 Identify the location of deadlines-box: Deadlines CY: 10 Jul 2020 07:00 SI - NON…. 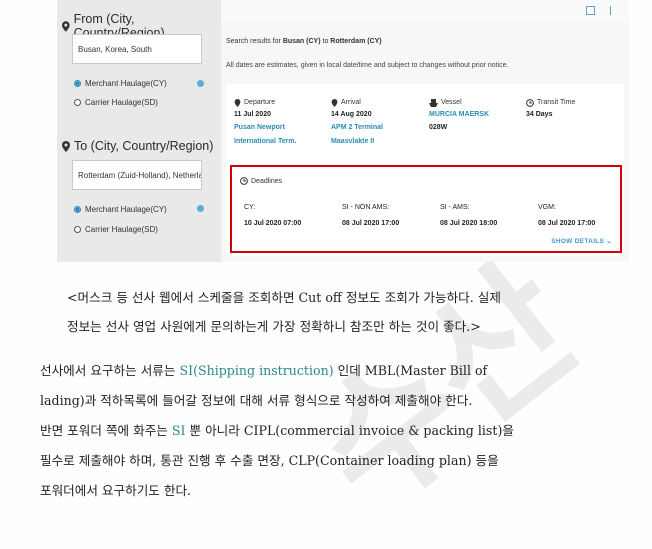
(426, 209).